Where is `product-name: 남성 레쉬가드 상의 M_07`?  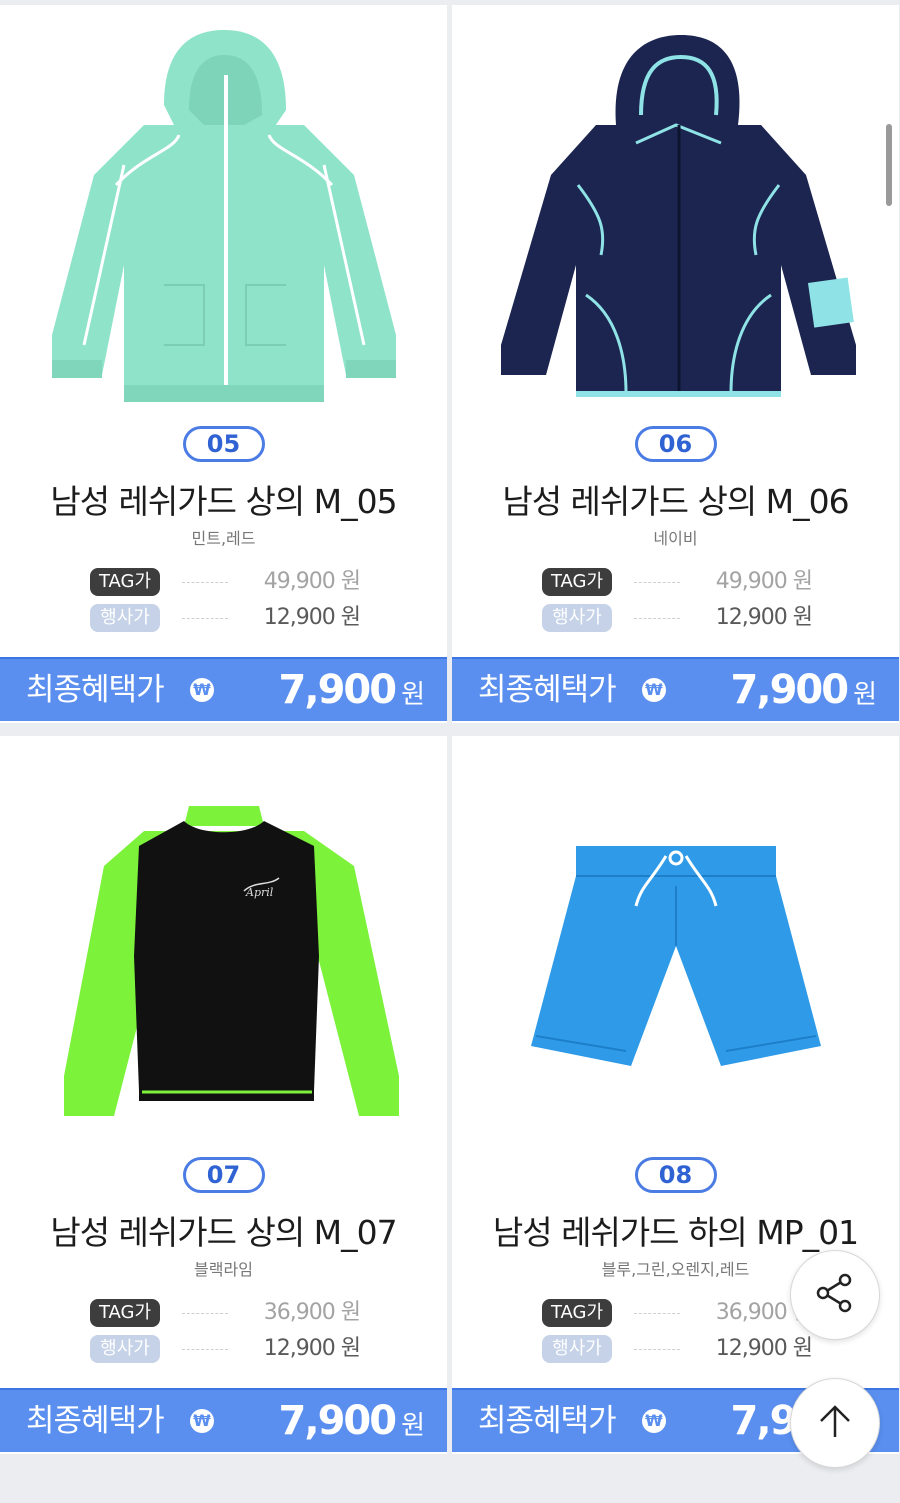 product-name: 남성 레쉬가드 상의 M_07 is located at coordinates (223, 1230).